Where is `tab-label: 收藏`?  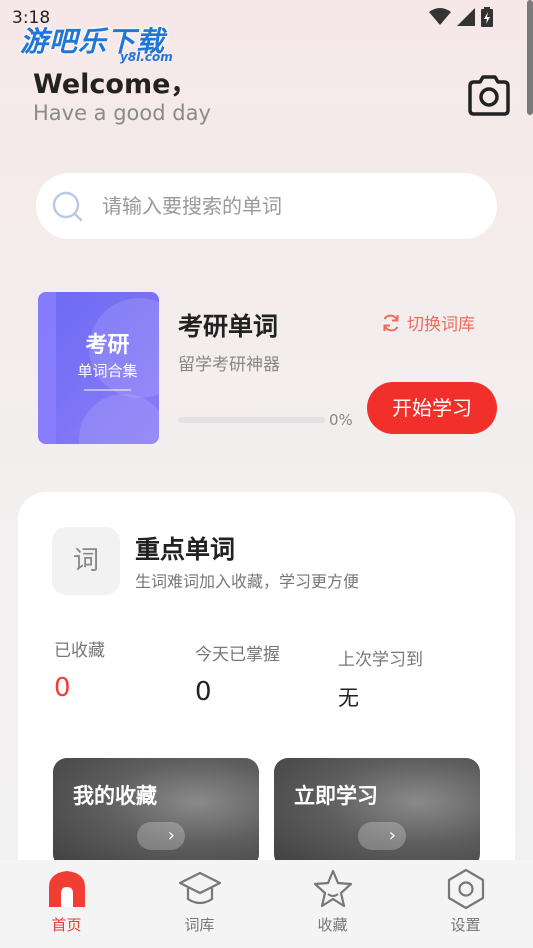 tab-label: 收藏 is located at coordinates (332, 925).